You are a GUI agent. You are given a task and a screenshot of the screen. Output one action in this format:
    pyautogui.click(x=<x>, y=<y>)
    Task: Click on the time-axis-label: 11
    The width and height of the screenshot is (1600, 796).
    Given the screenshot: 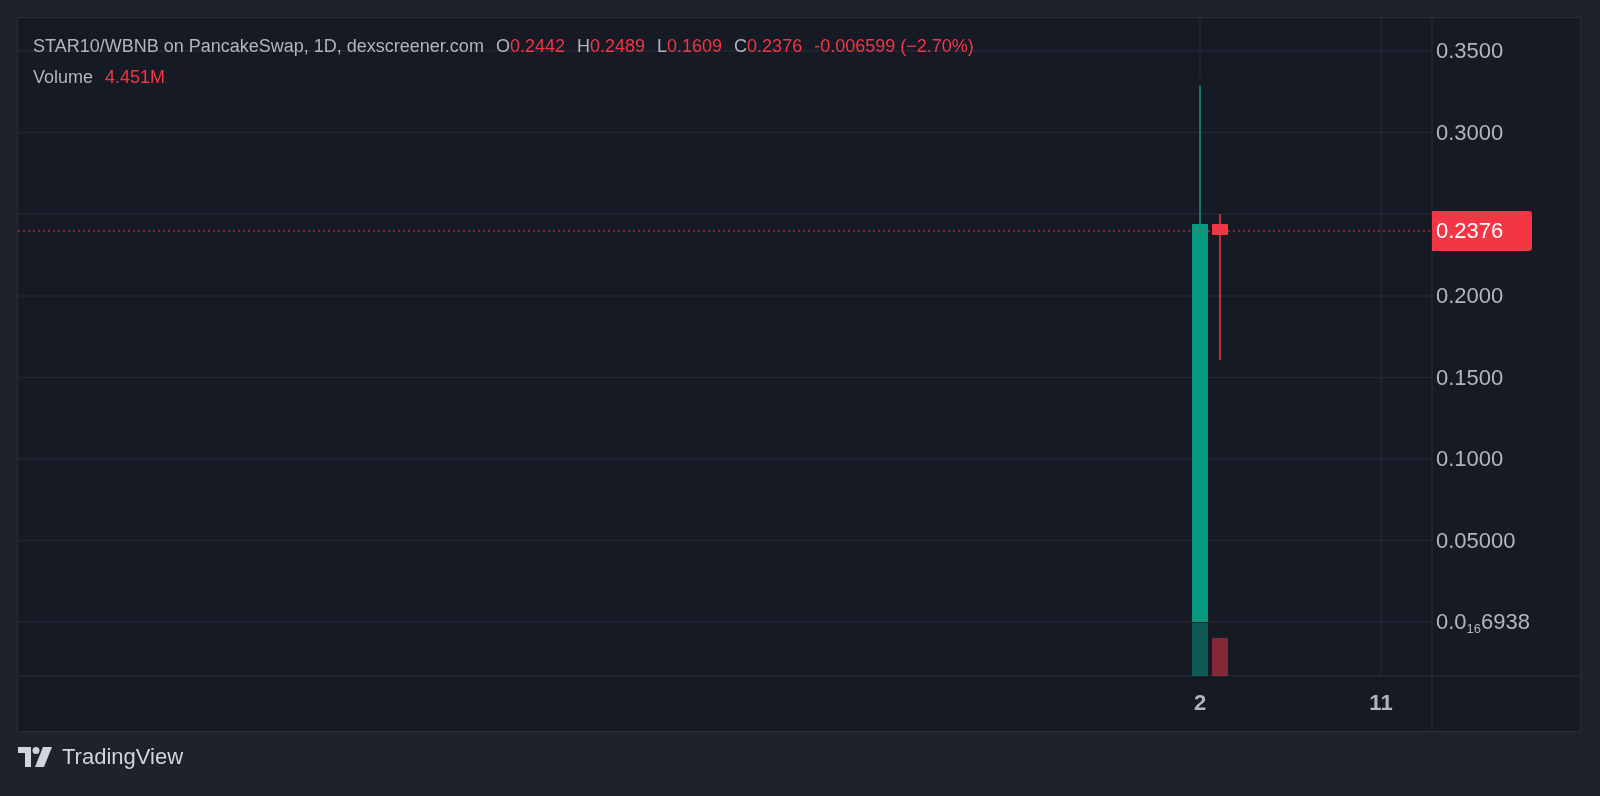 What is the action you would take?
    pyautogui.click(x=1381, y=703)
    